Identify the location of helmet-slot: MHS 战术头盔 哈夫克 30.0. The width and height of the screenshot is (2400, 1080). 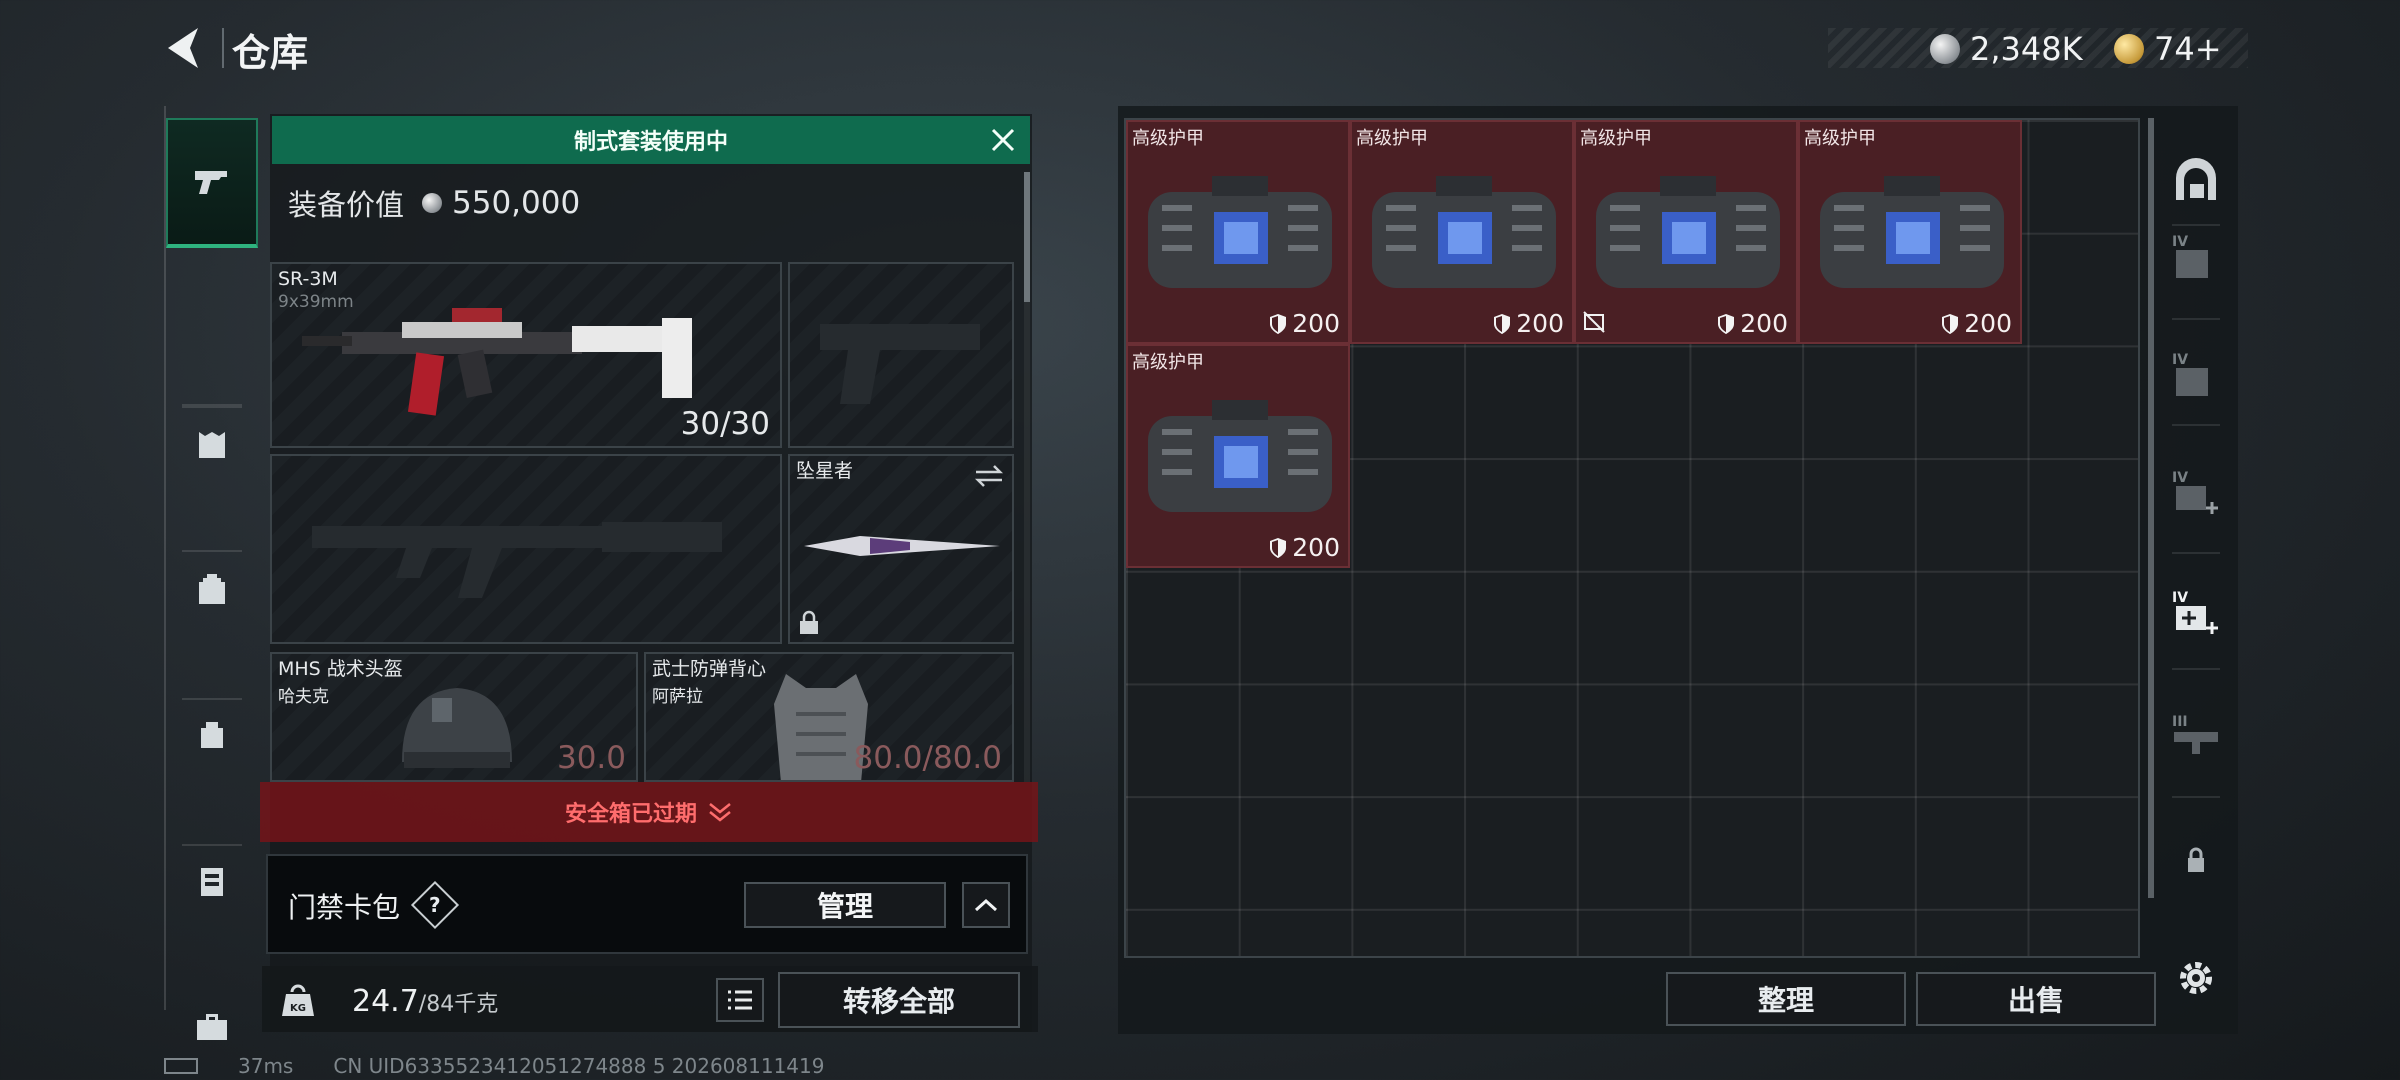
(454, 717).